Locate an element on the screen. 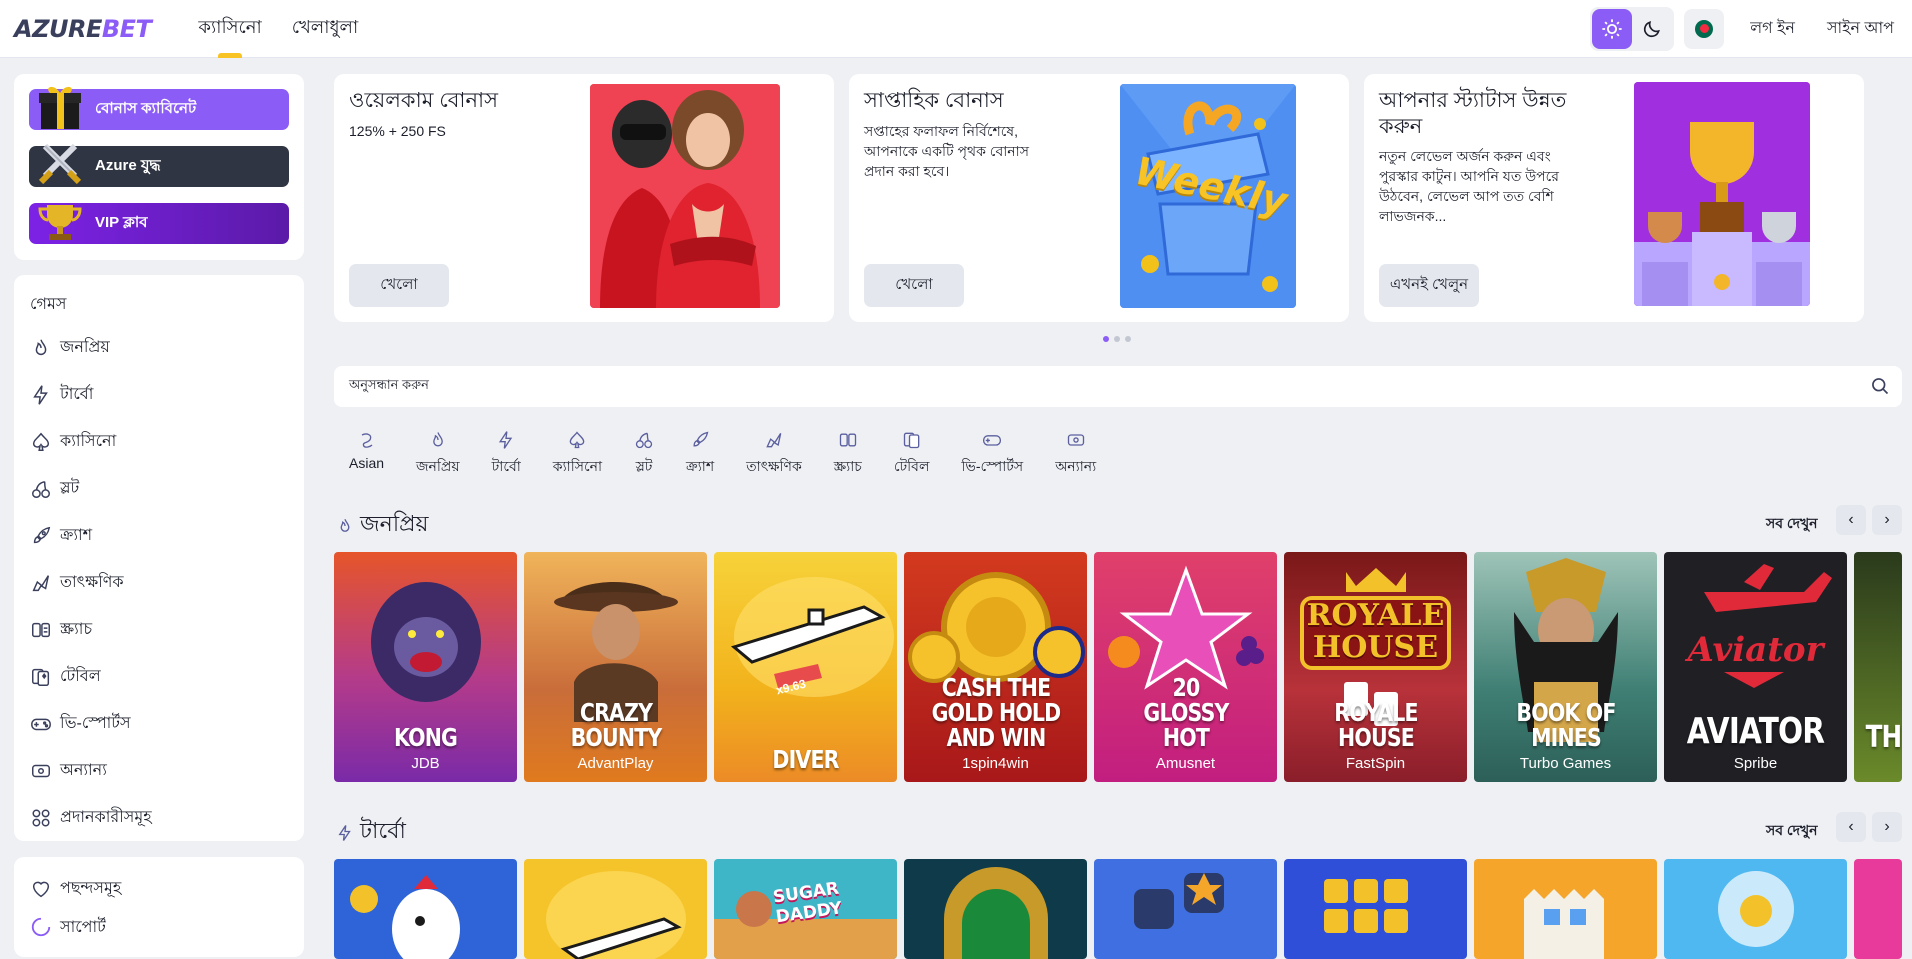 The width and height of the screenshot is (1912, 959). signup-link: সাইন আপ is located at coordinates (1860, 28).